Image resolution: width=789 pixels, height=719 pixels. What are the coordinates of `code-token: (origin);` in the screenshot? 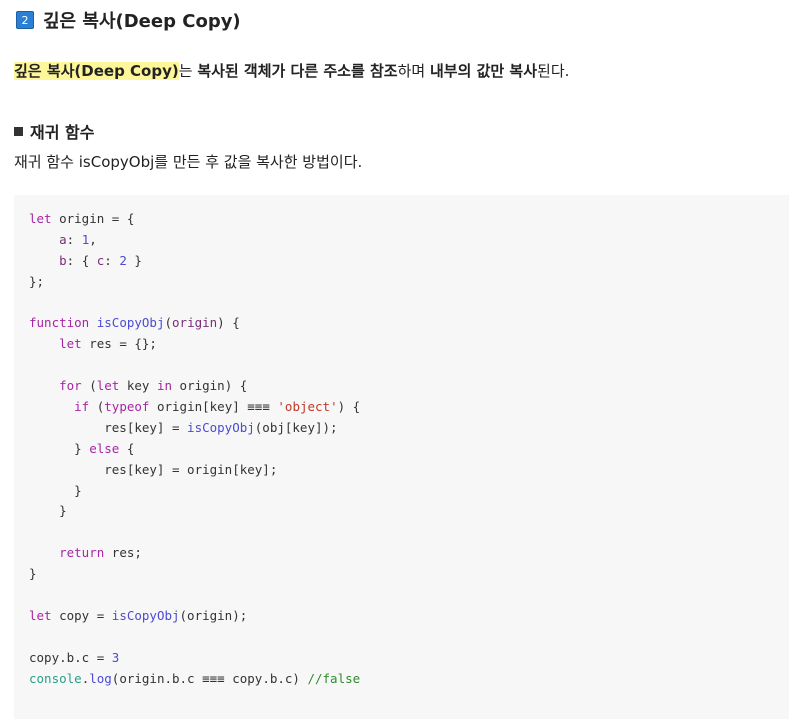 It's located at (213, 615).